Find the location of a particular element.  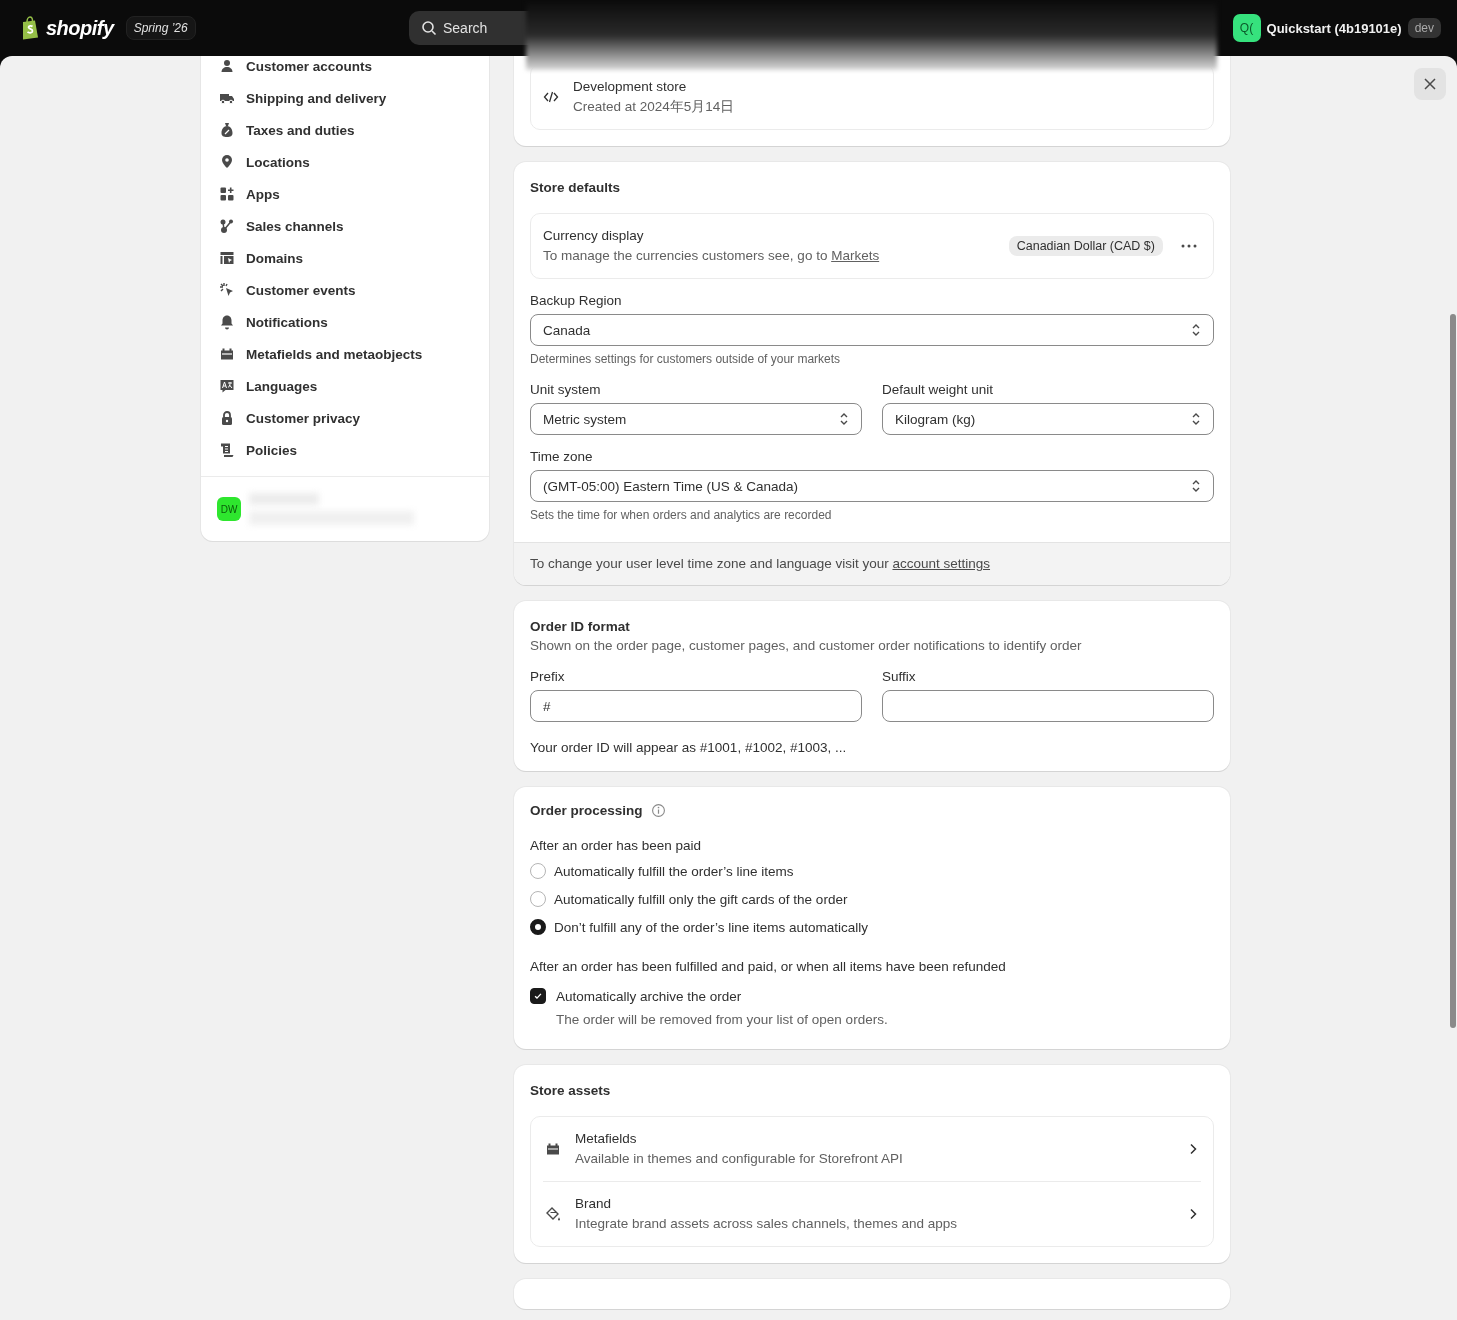

paint-bucket-icon is located at coordinates (553, 1214).